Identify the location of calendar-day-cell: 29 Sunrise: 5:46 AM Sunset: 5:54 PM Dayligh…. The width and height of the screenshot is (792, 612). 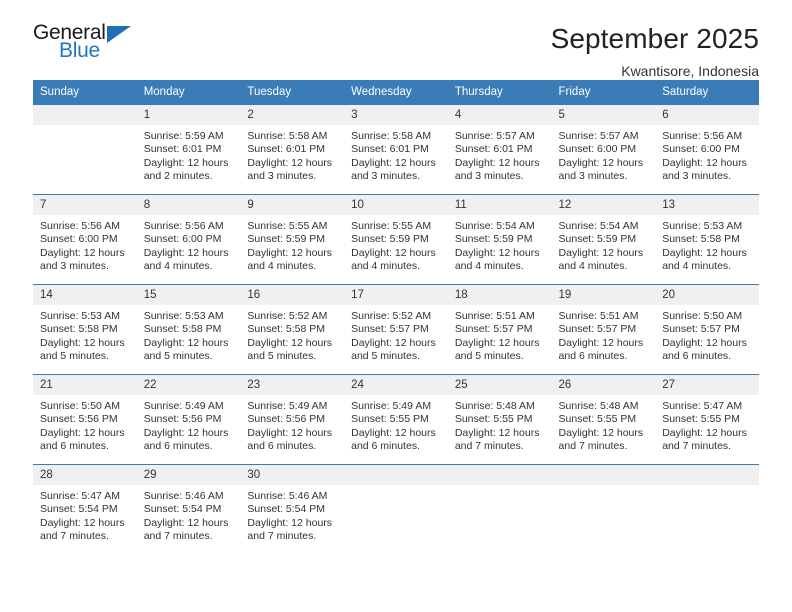
(188, 510).